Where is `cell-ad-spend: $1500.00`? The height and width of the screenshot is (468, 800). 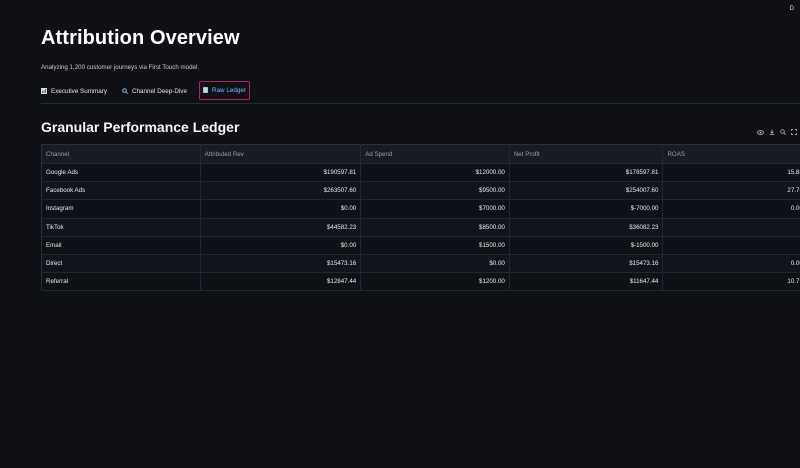 cell-ad-spend: $1500.00 is located at coordinates (435, 245).